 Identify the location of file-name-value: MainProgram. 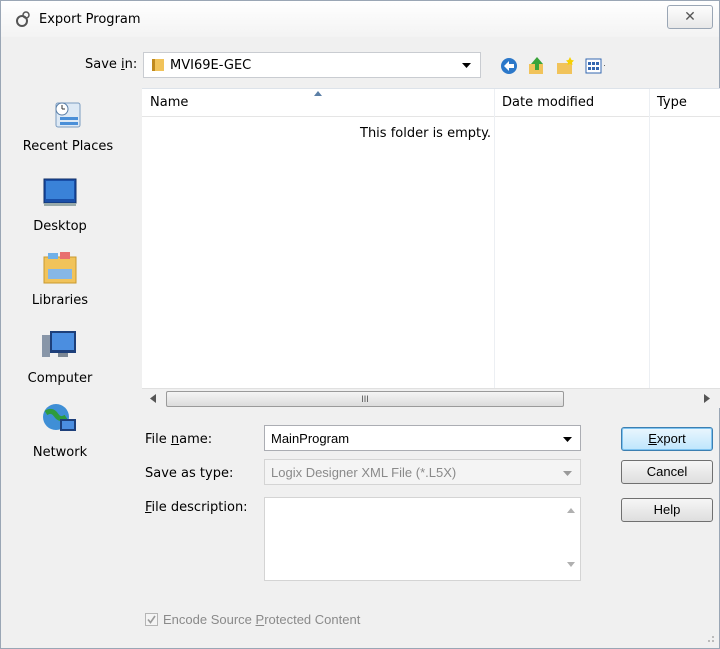
(310, 438).